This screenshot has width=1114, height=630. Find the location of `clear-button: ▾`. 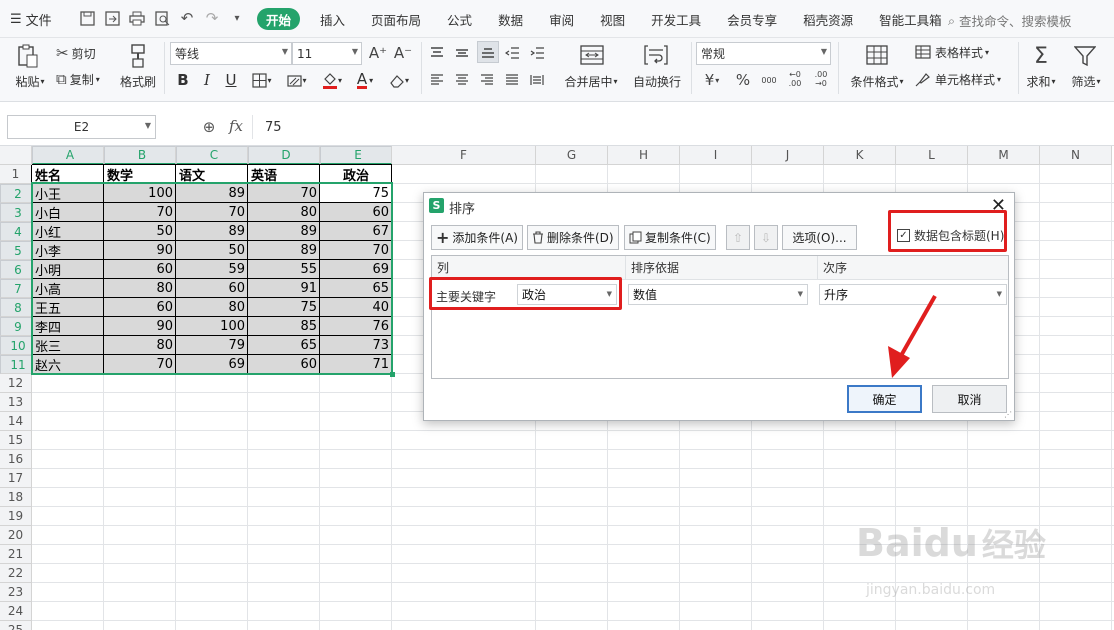

clear-button: ▾ is located at coordinates (399, 80).